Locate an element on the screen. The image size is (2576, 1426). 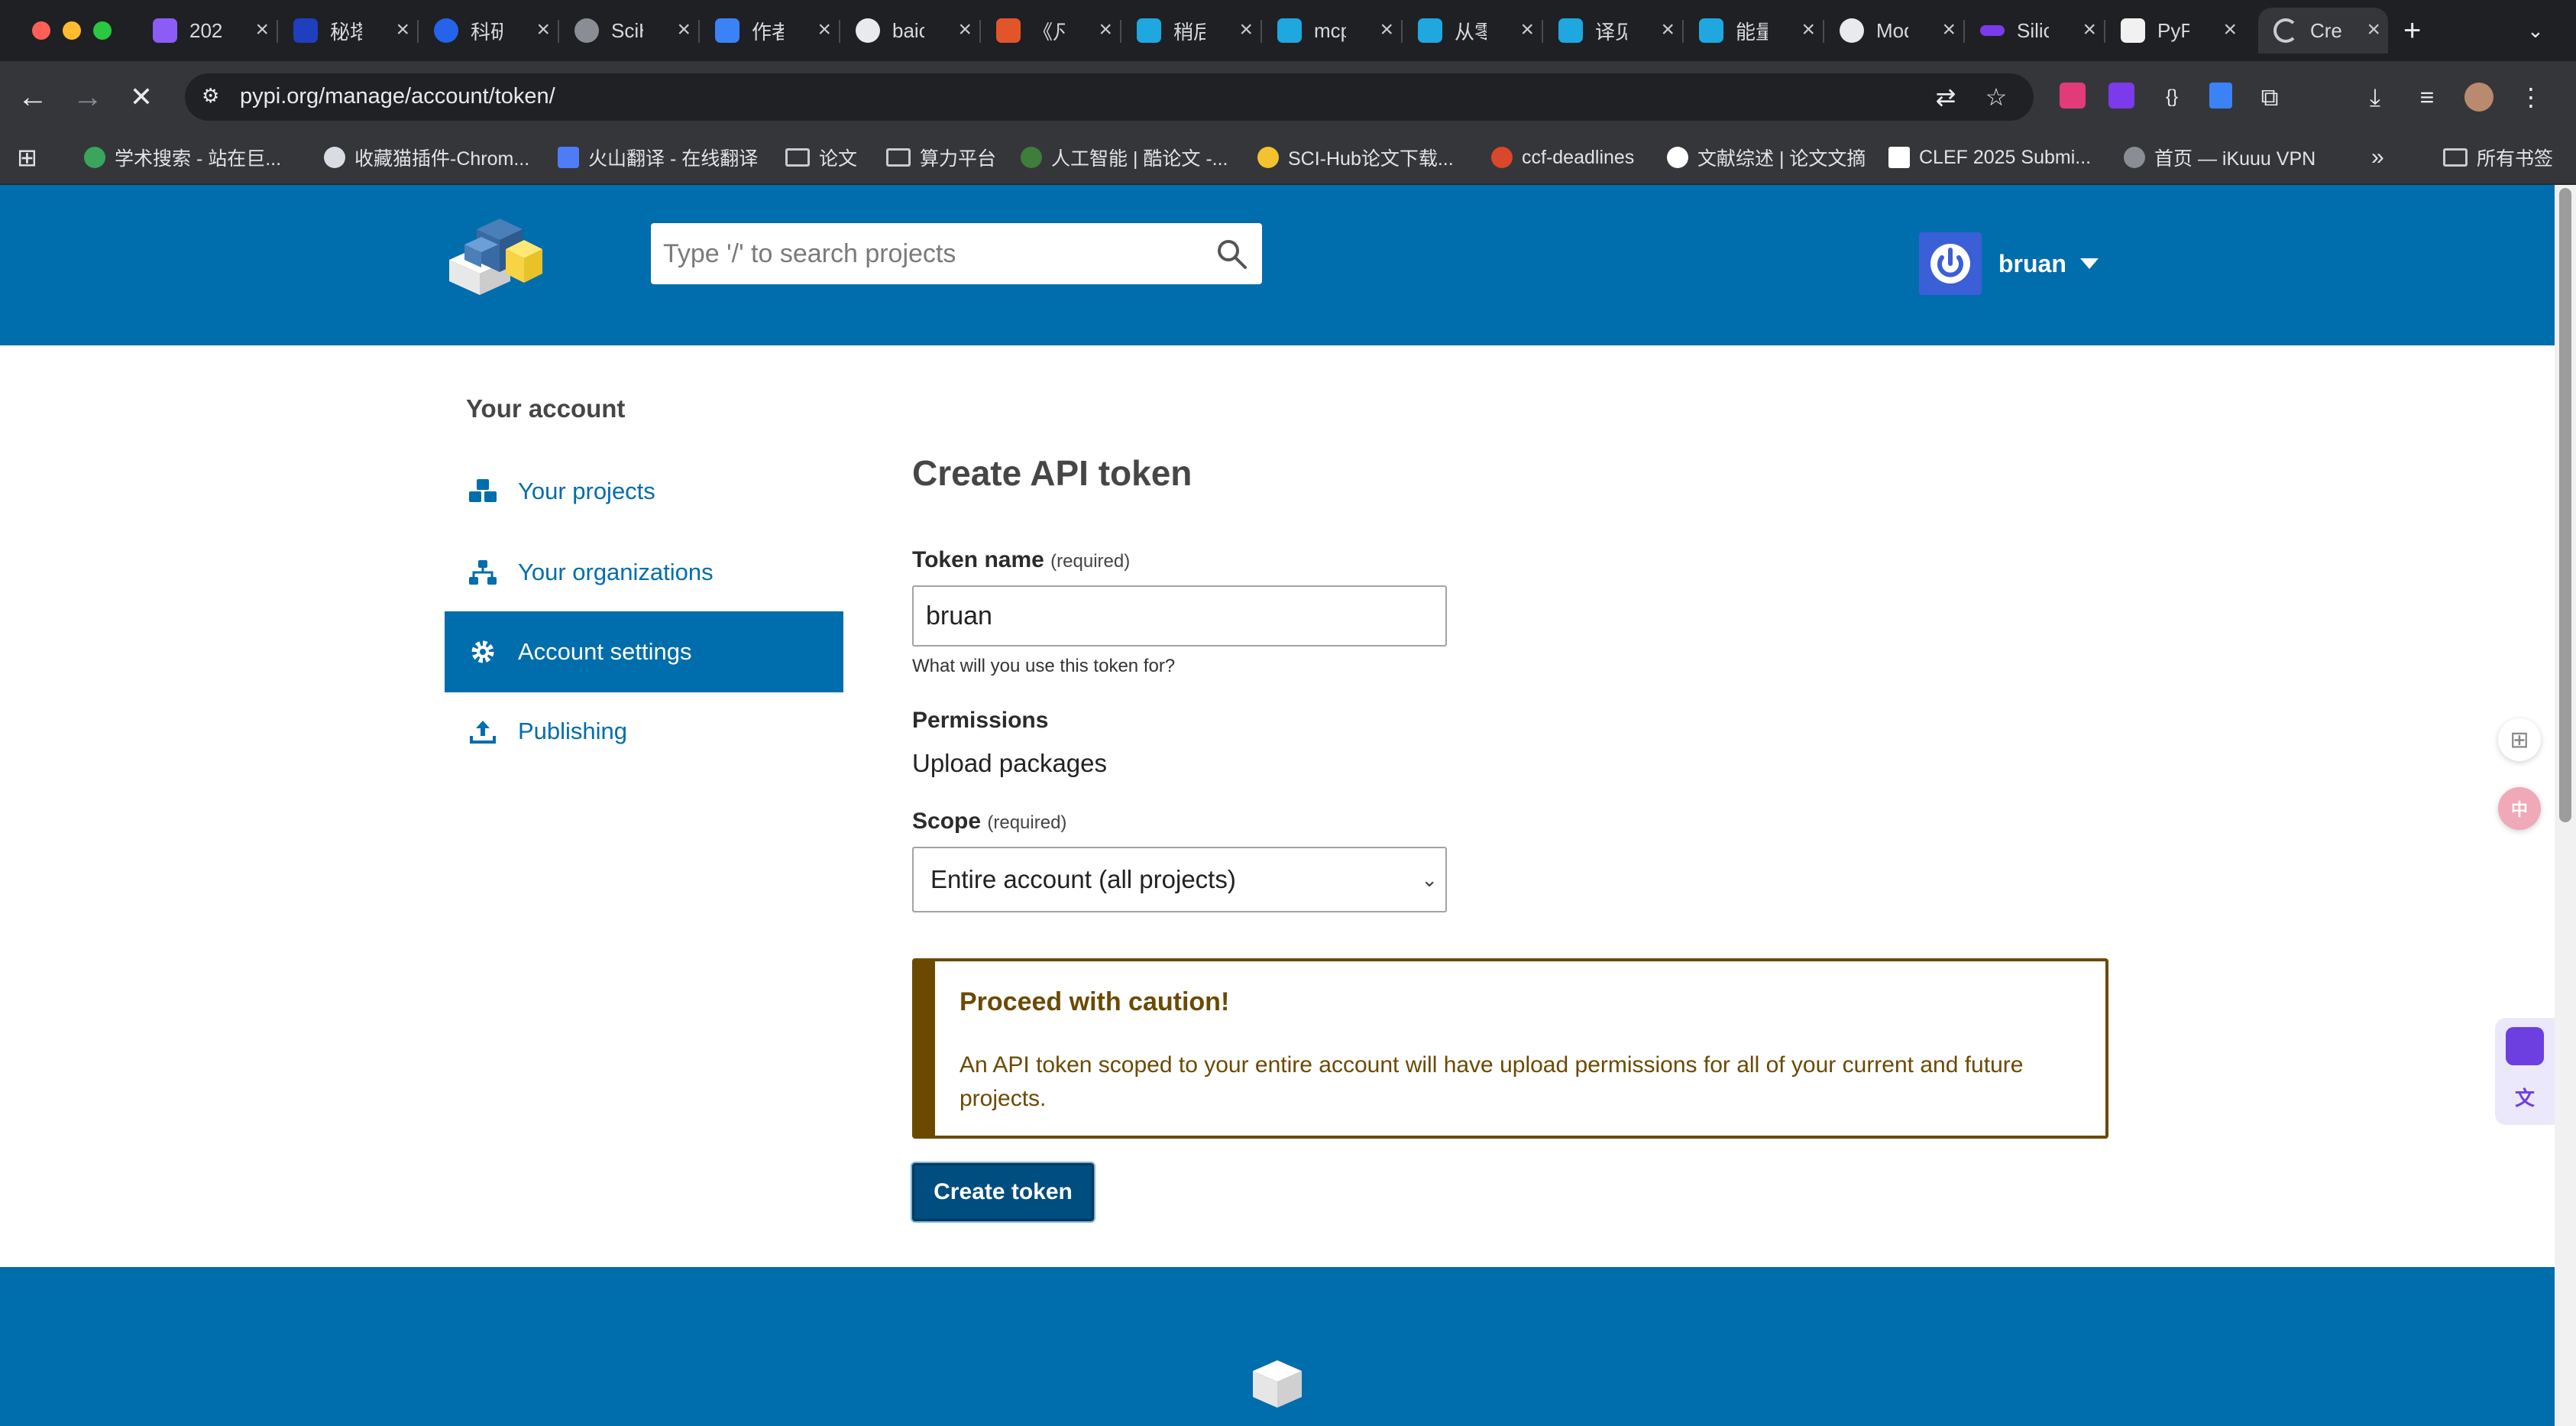
back-arrow-icon: ← is located at coordinates (33, 97).